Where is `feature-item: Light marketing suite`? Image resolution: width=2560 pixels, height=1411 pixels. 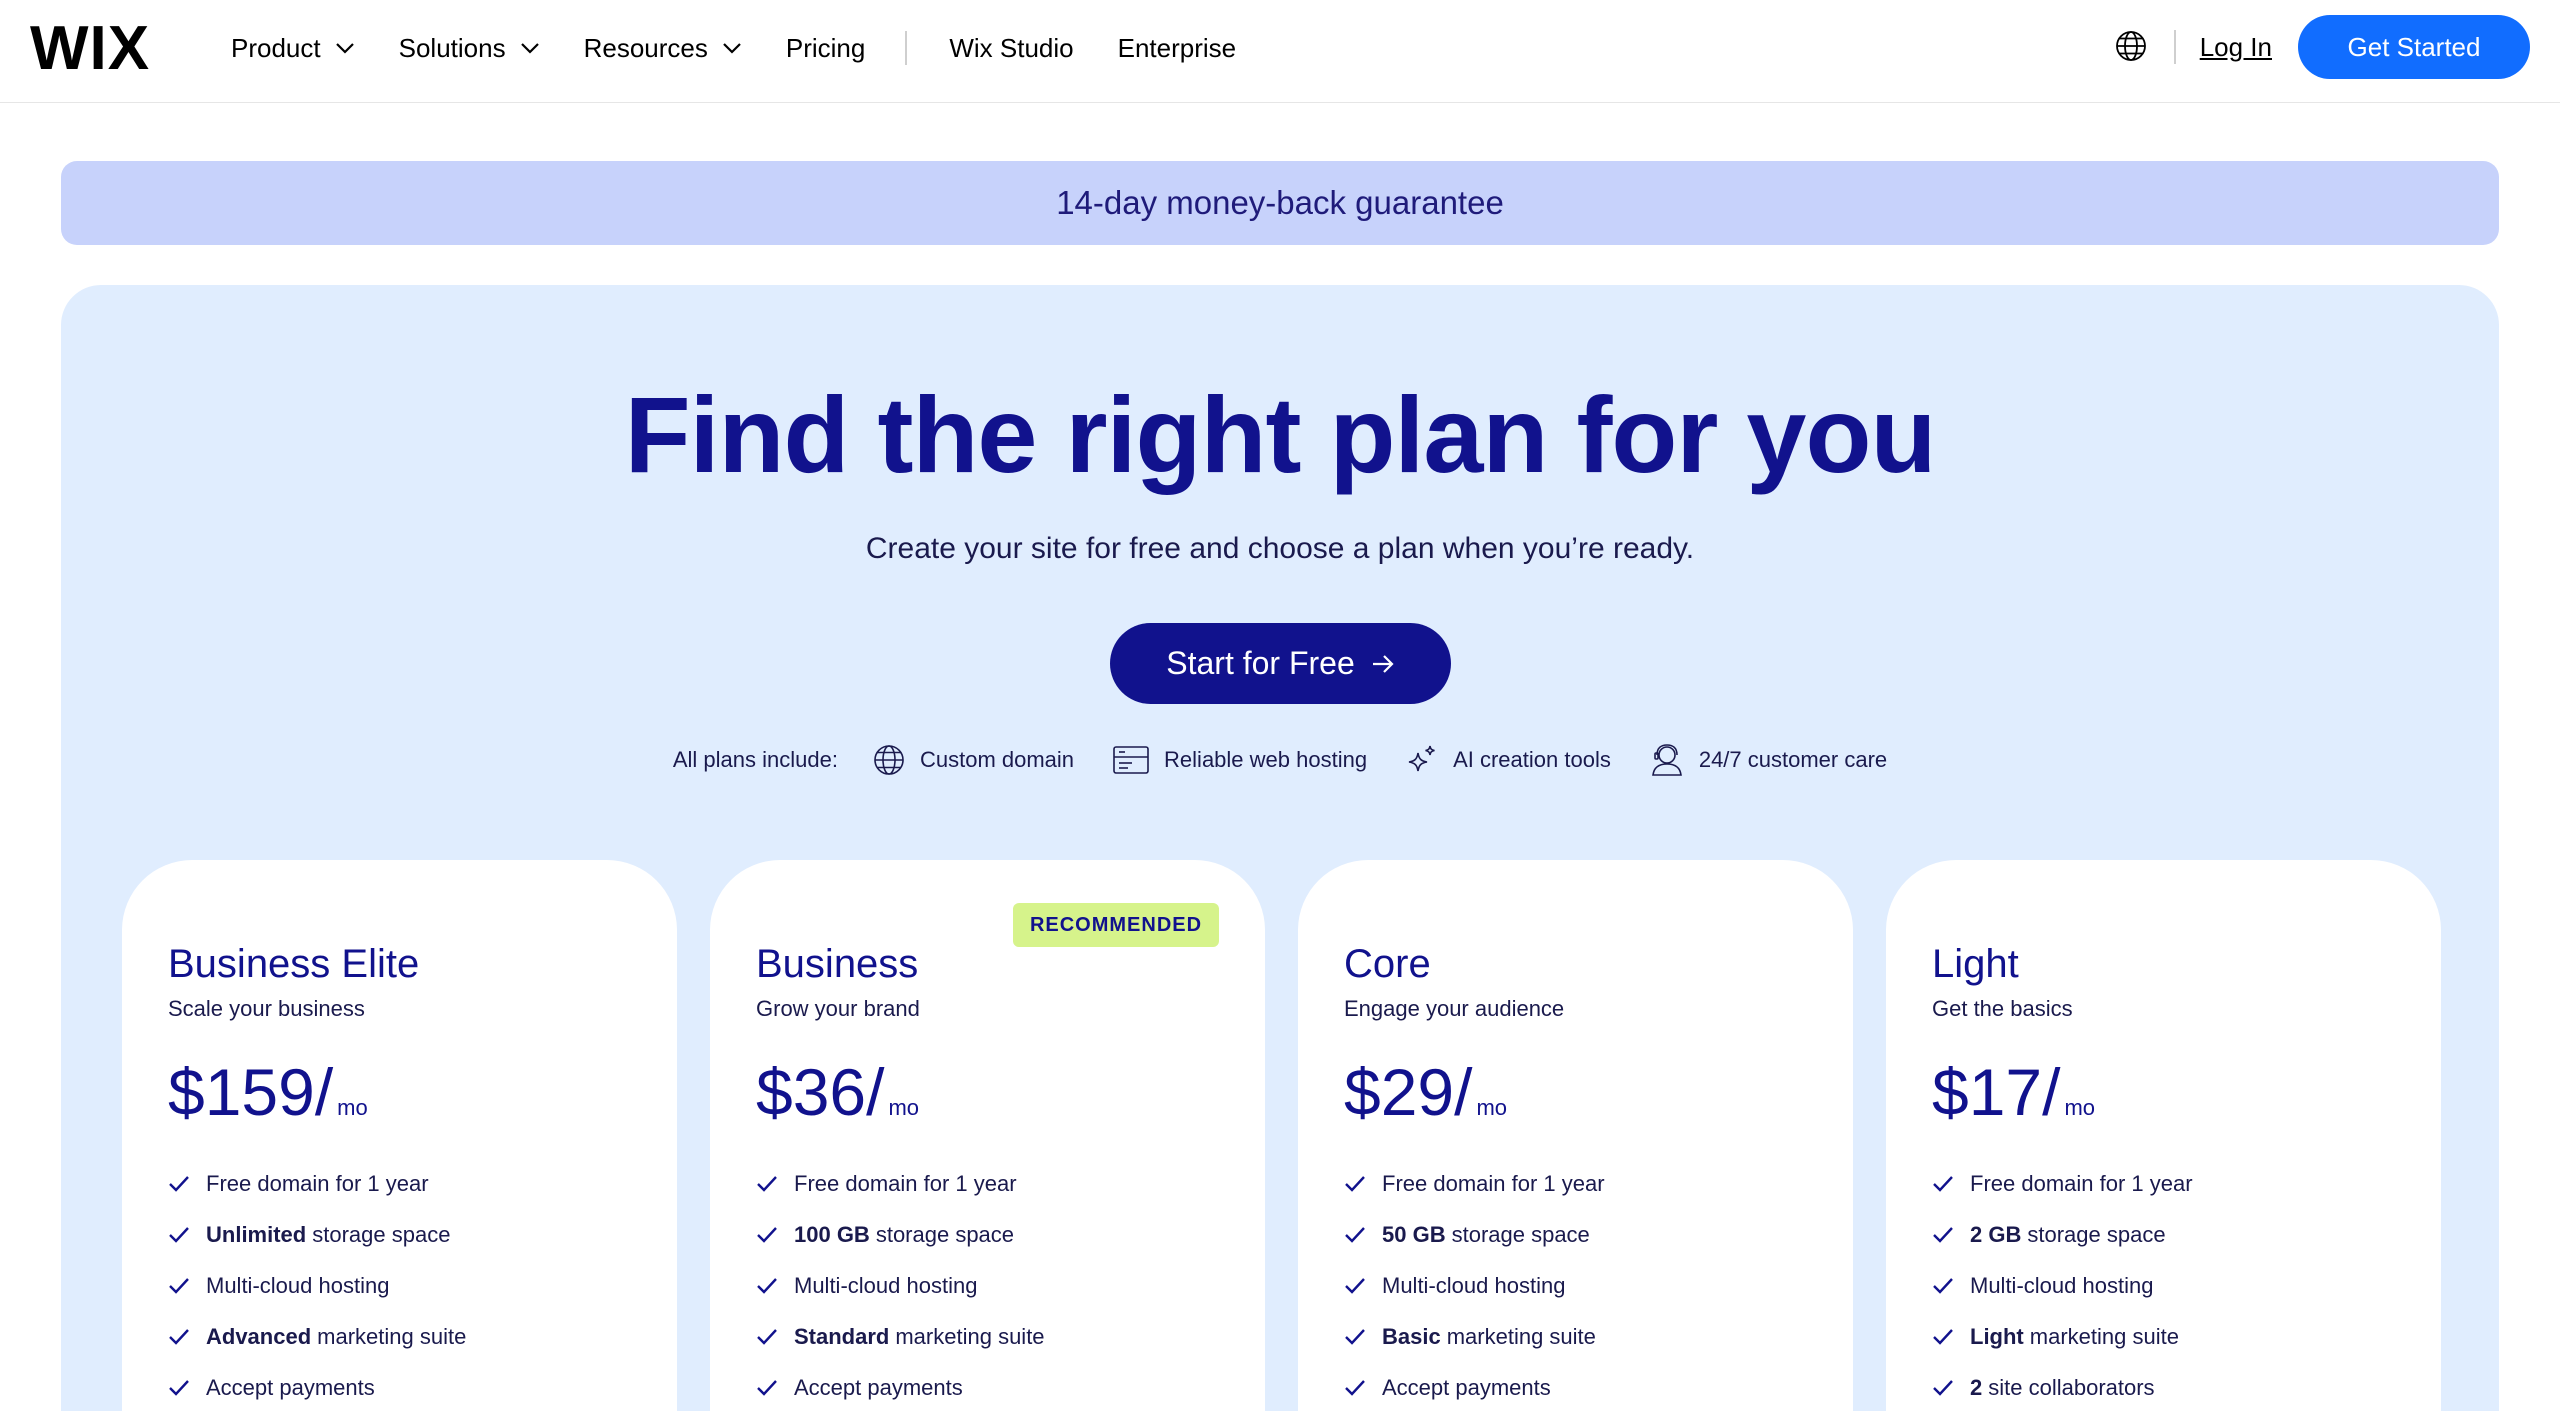
feature-item: Light marketing suite is located at coordinates (2062, 1336).